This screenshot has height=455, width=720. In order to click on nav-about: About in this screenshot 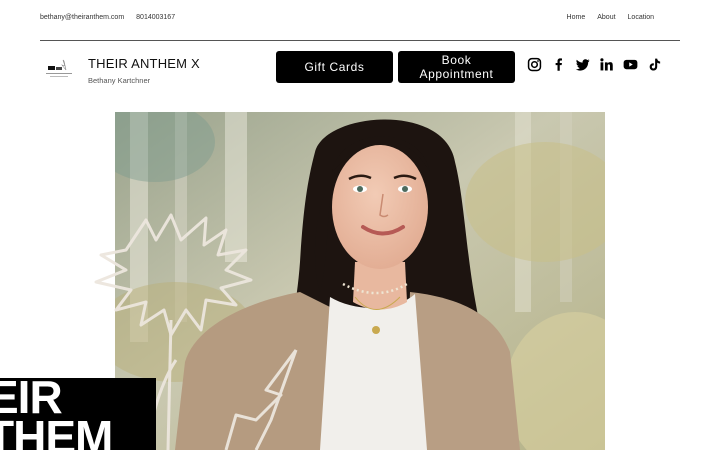, I will do `click(606, 17)`.